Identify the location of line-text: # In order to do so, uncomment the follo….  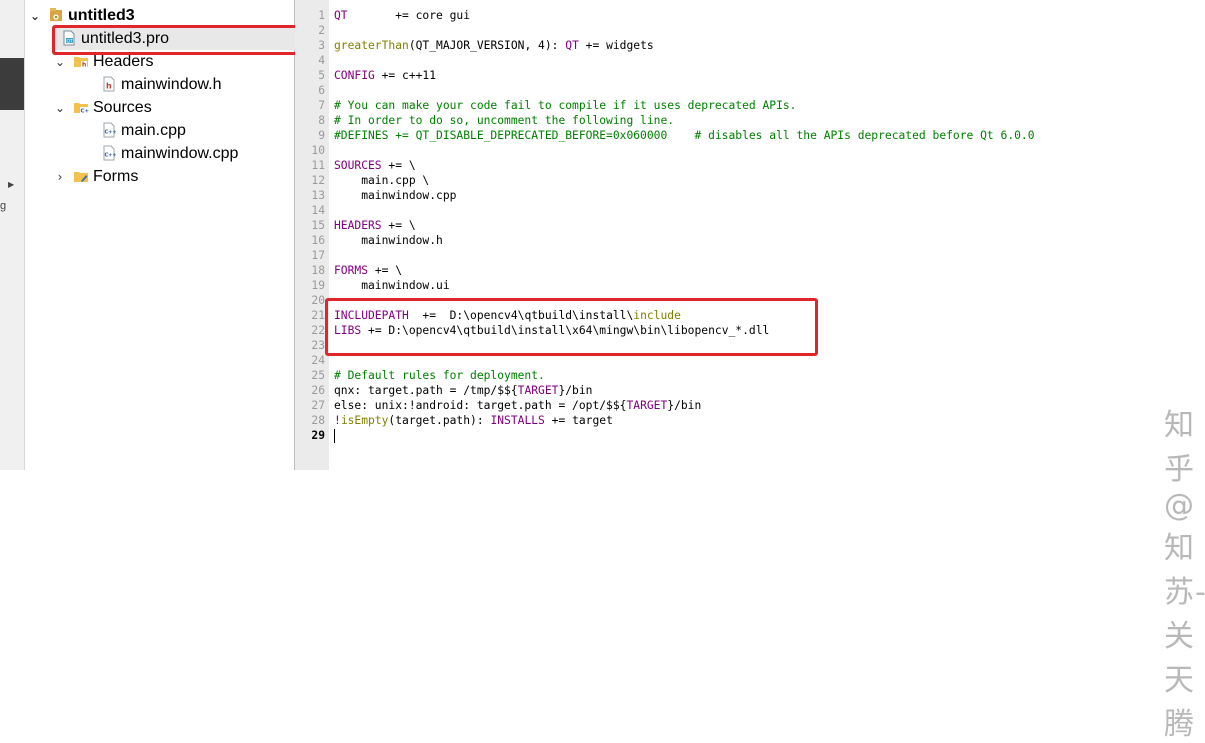
(504, 120).